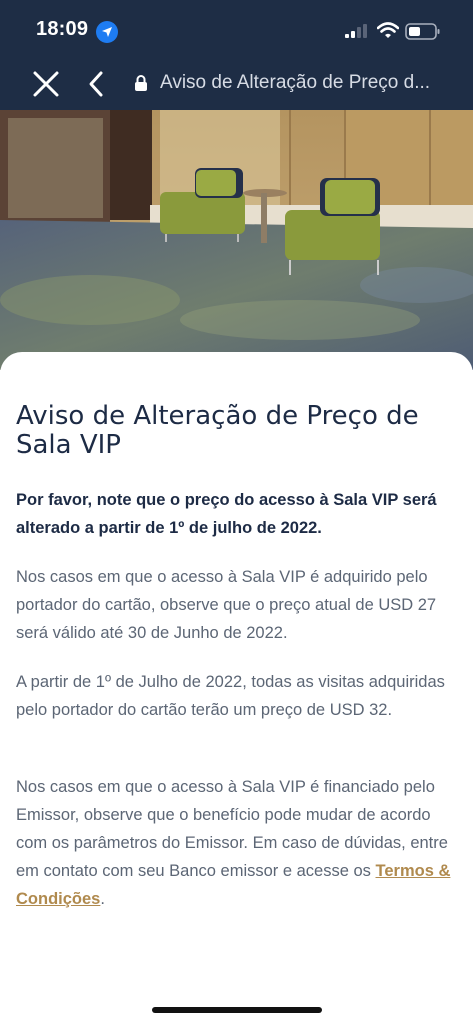  What do you see at coordinates (356, 31) in the screenshot?
I see `cellular-signal-icon` at bounding box center [356, 31].